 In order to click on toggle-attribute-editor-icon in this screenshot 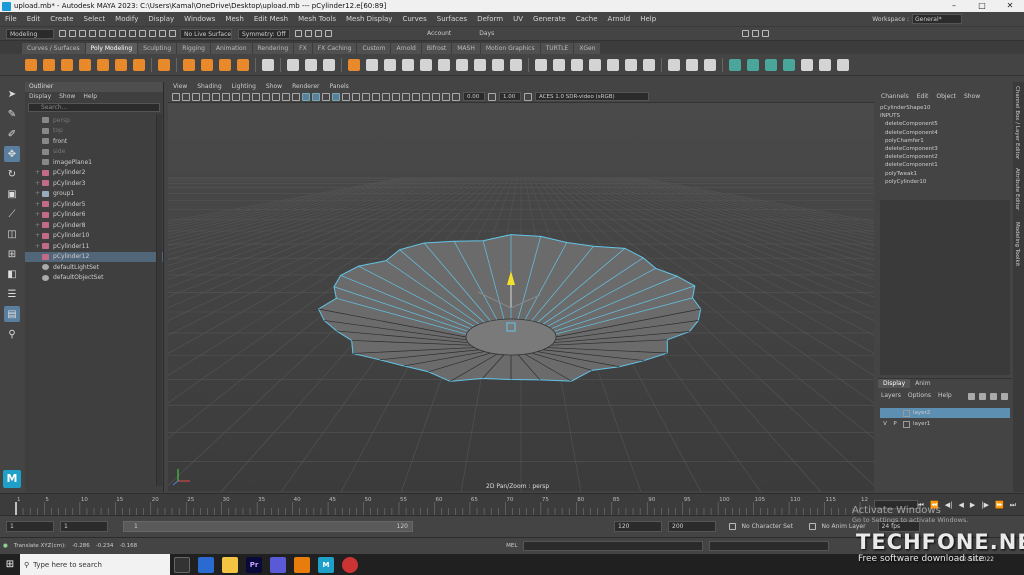, I will do `click(756, 33)`.